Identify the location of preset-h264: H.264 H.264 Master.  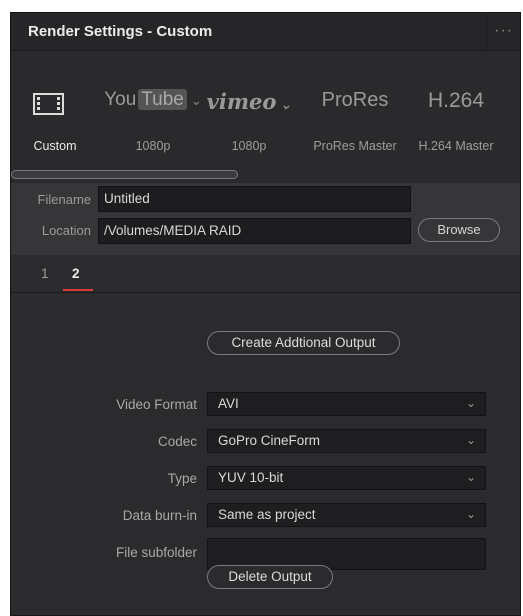
(456, 111).